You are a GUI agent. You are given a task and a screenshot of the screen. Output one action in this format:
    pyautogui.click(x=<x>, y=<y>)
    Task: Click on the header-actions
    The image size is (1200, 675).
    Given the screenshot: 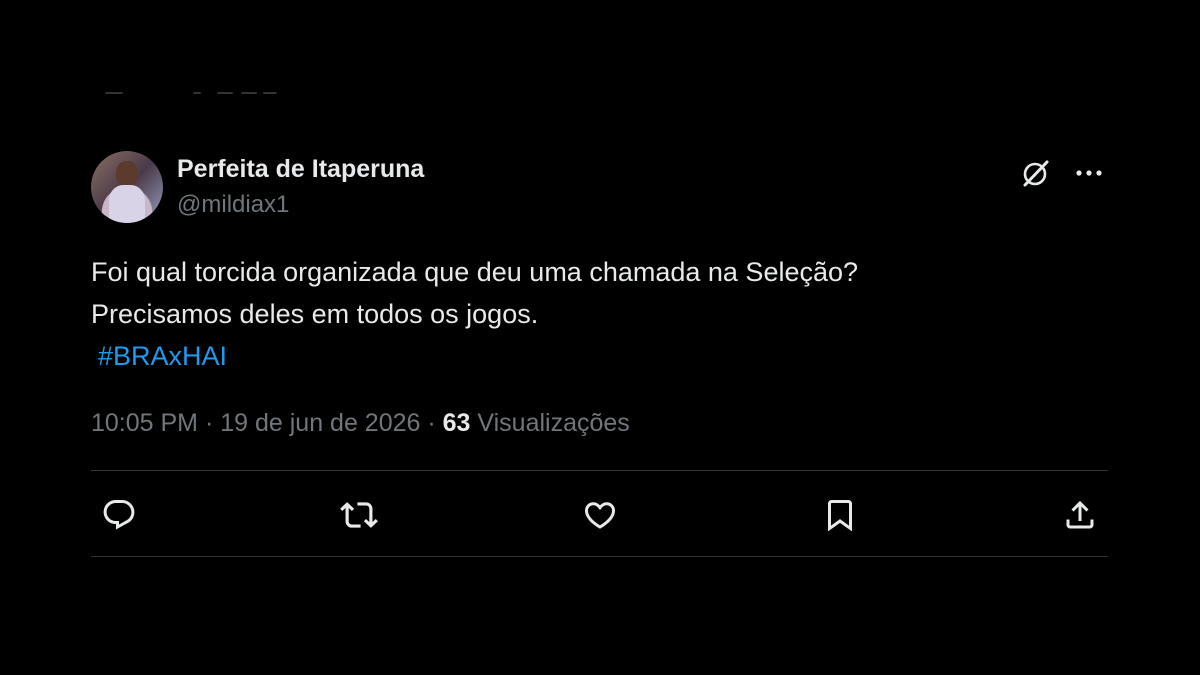 What is the action you would take?
    pyautogui.click(x=1063, y=173)
    